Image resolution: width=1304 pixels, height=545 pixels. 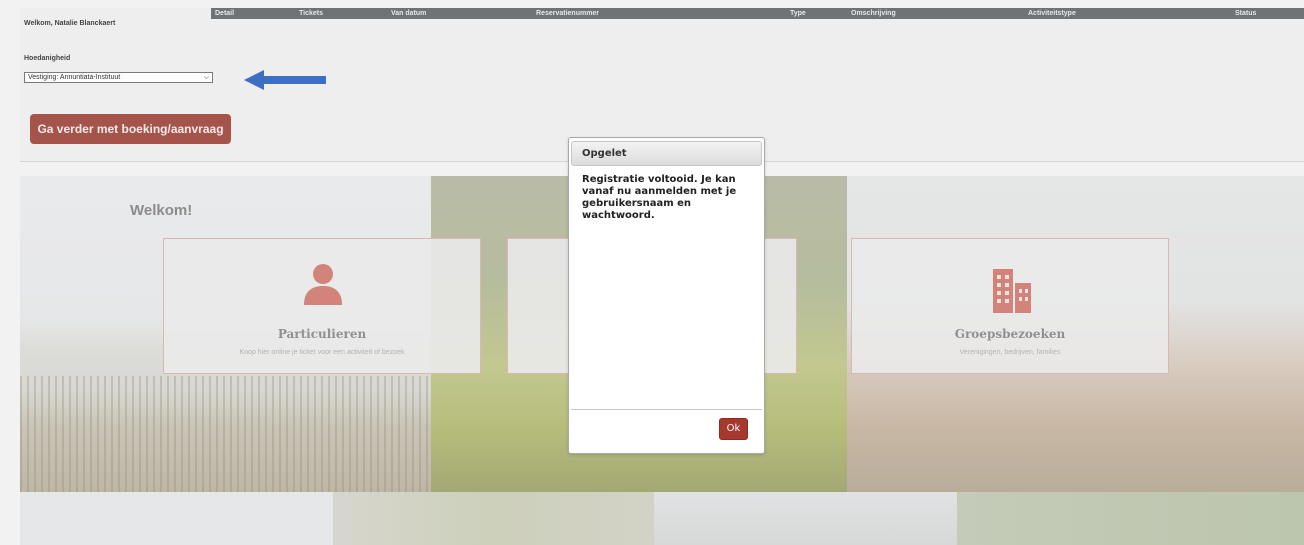 What do you see at coordinates (206, 77) in the screenshot?
I see `chevron-down-icon: ⌵` at bounding box center [206, 77].